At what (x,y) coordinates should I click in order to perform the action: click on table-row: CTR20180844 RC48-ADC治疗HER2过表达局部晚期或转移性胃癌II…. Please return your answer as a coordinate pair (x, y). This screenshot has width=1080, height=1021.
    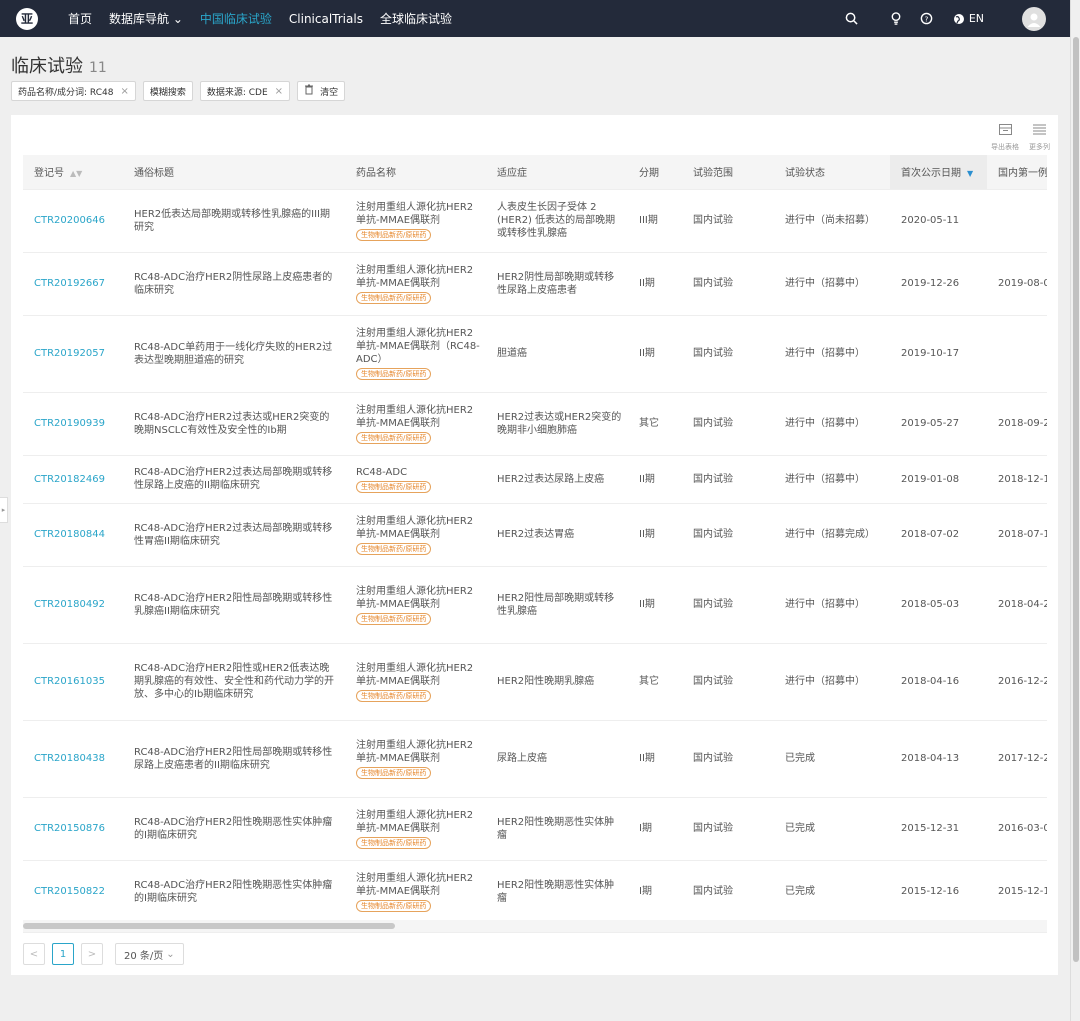
    Looking at the image, I should click on (535, 534).